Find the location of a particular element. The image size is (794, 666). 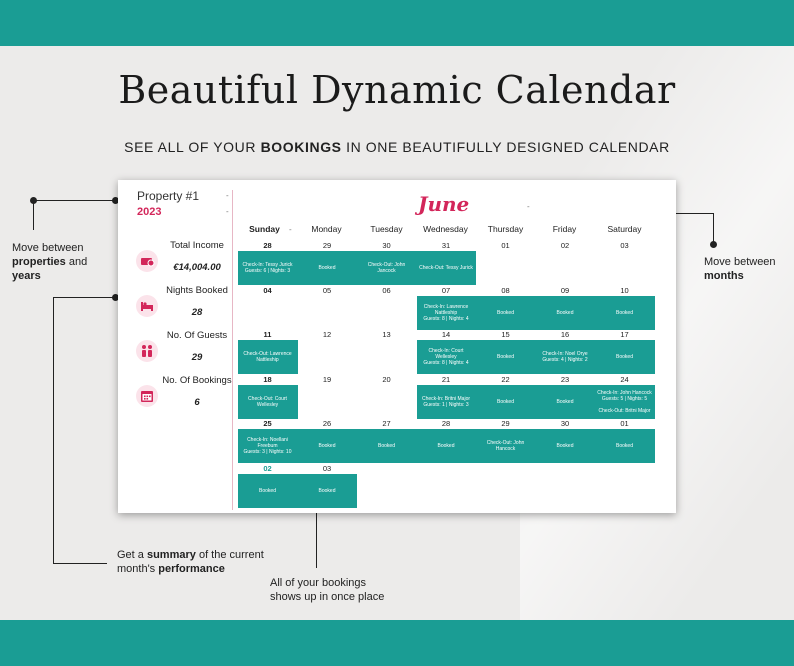

day-number: 23 is located at coordinates (565, 379).